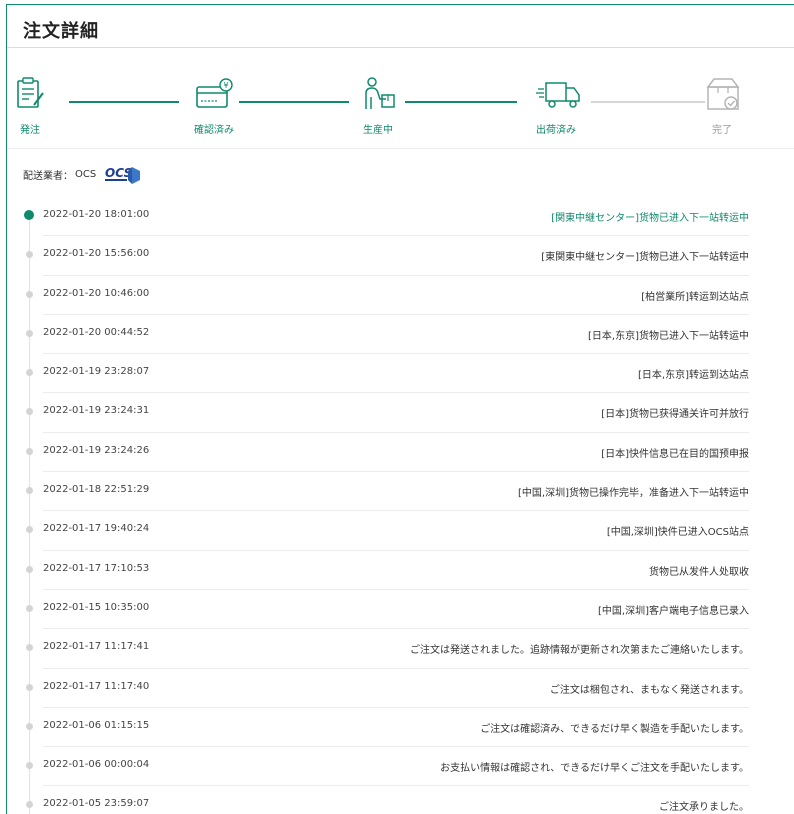  I want to click on timeline-description: [日本]货物已获得通关许可并放行, so click(675, 415).